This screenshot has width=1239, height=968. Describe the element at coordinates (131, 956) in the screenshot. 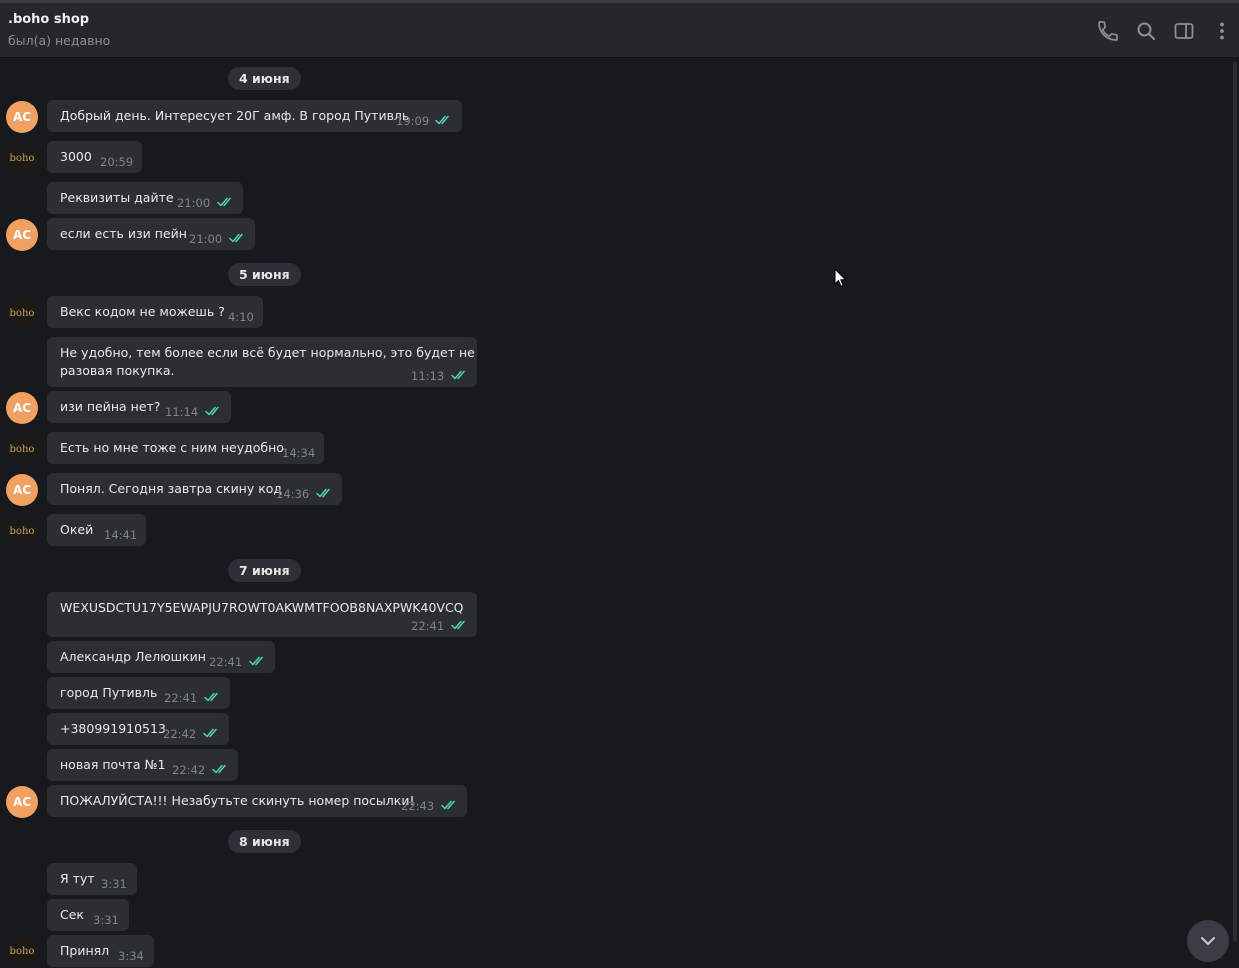

I see `message-time: 3:34` at that location.